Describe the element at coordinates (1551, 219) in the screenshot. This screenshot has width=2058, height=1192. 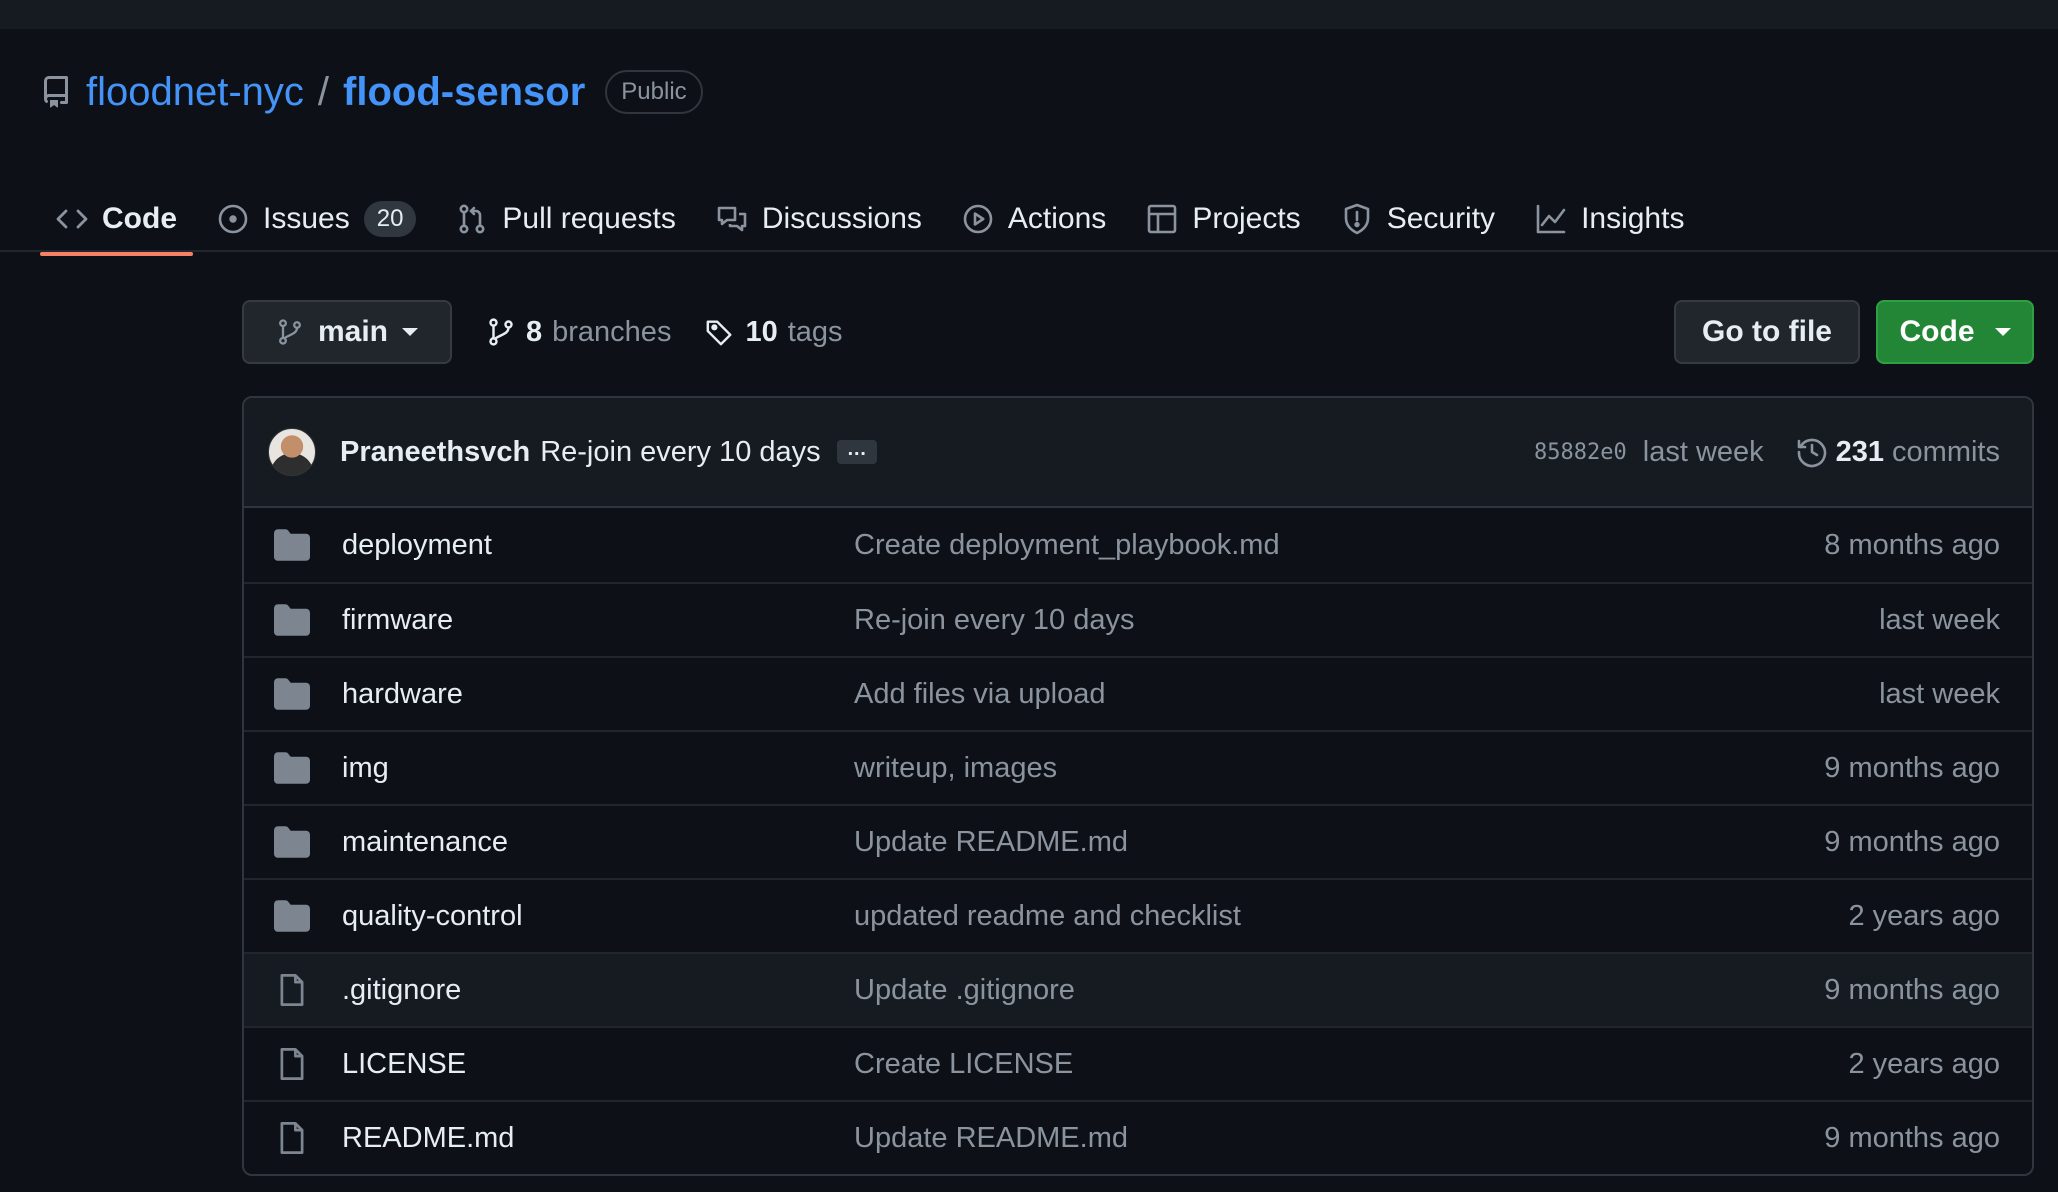
I see `graph-icon` at that location.